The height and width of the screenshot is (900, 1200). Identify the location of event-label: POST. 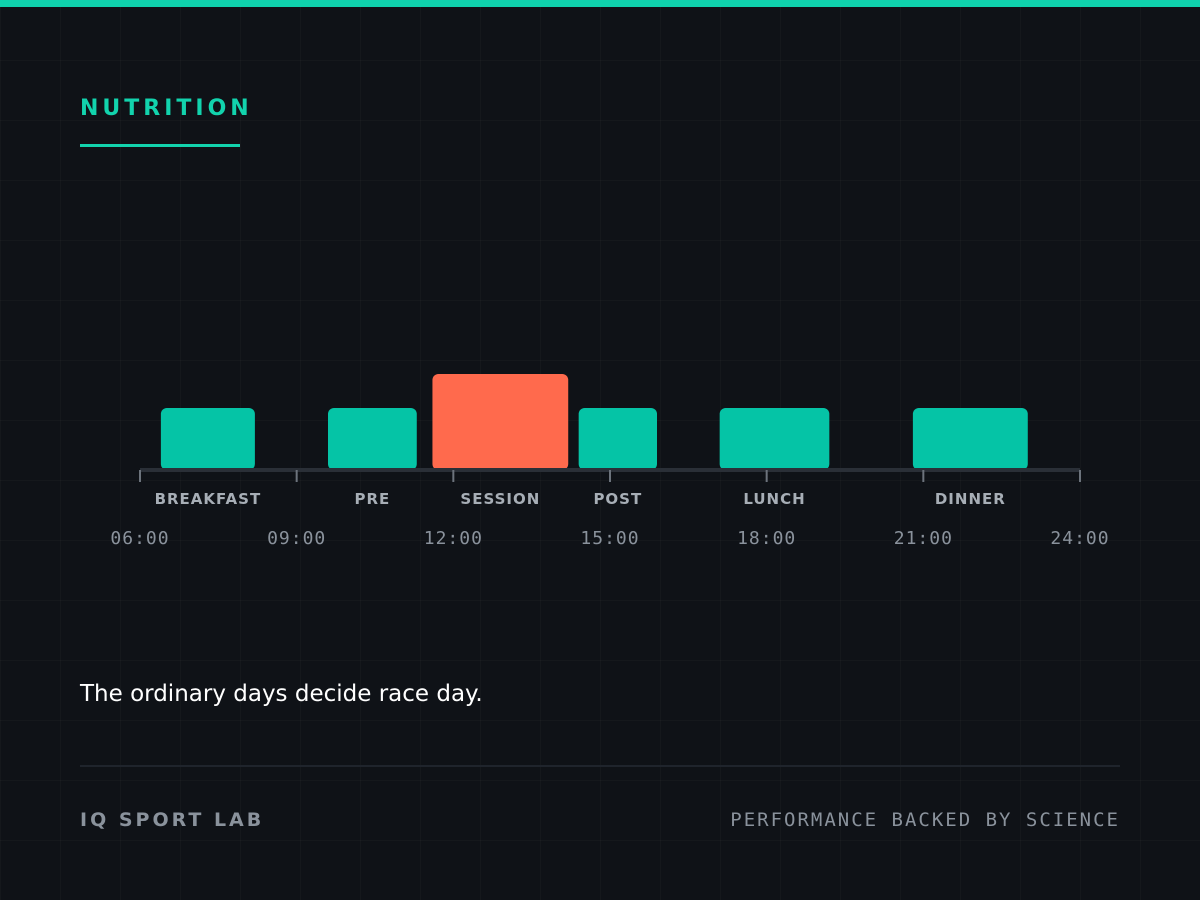
(617, 499).